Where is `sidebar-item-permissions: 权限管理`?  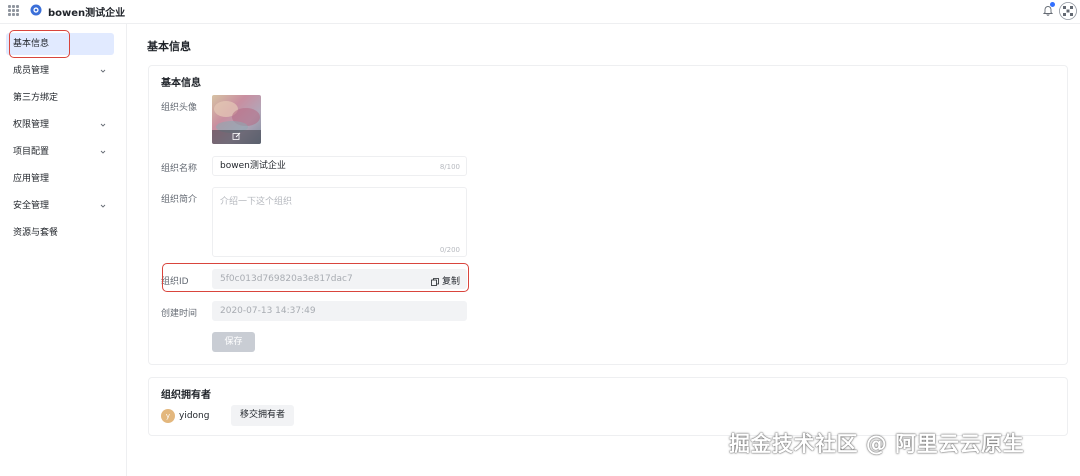
sidebar-item-permissions: 权限管理 is located at coordinates (60, 125).